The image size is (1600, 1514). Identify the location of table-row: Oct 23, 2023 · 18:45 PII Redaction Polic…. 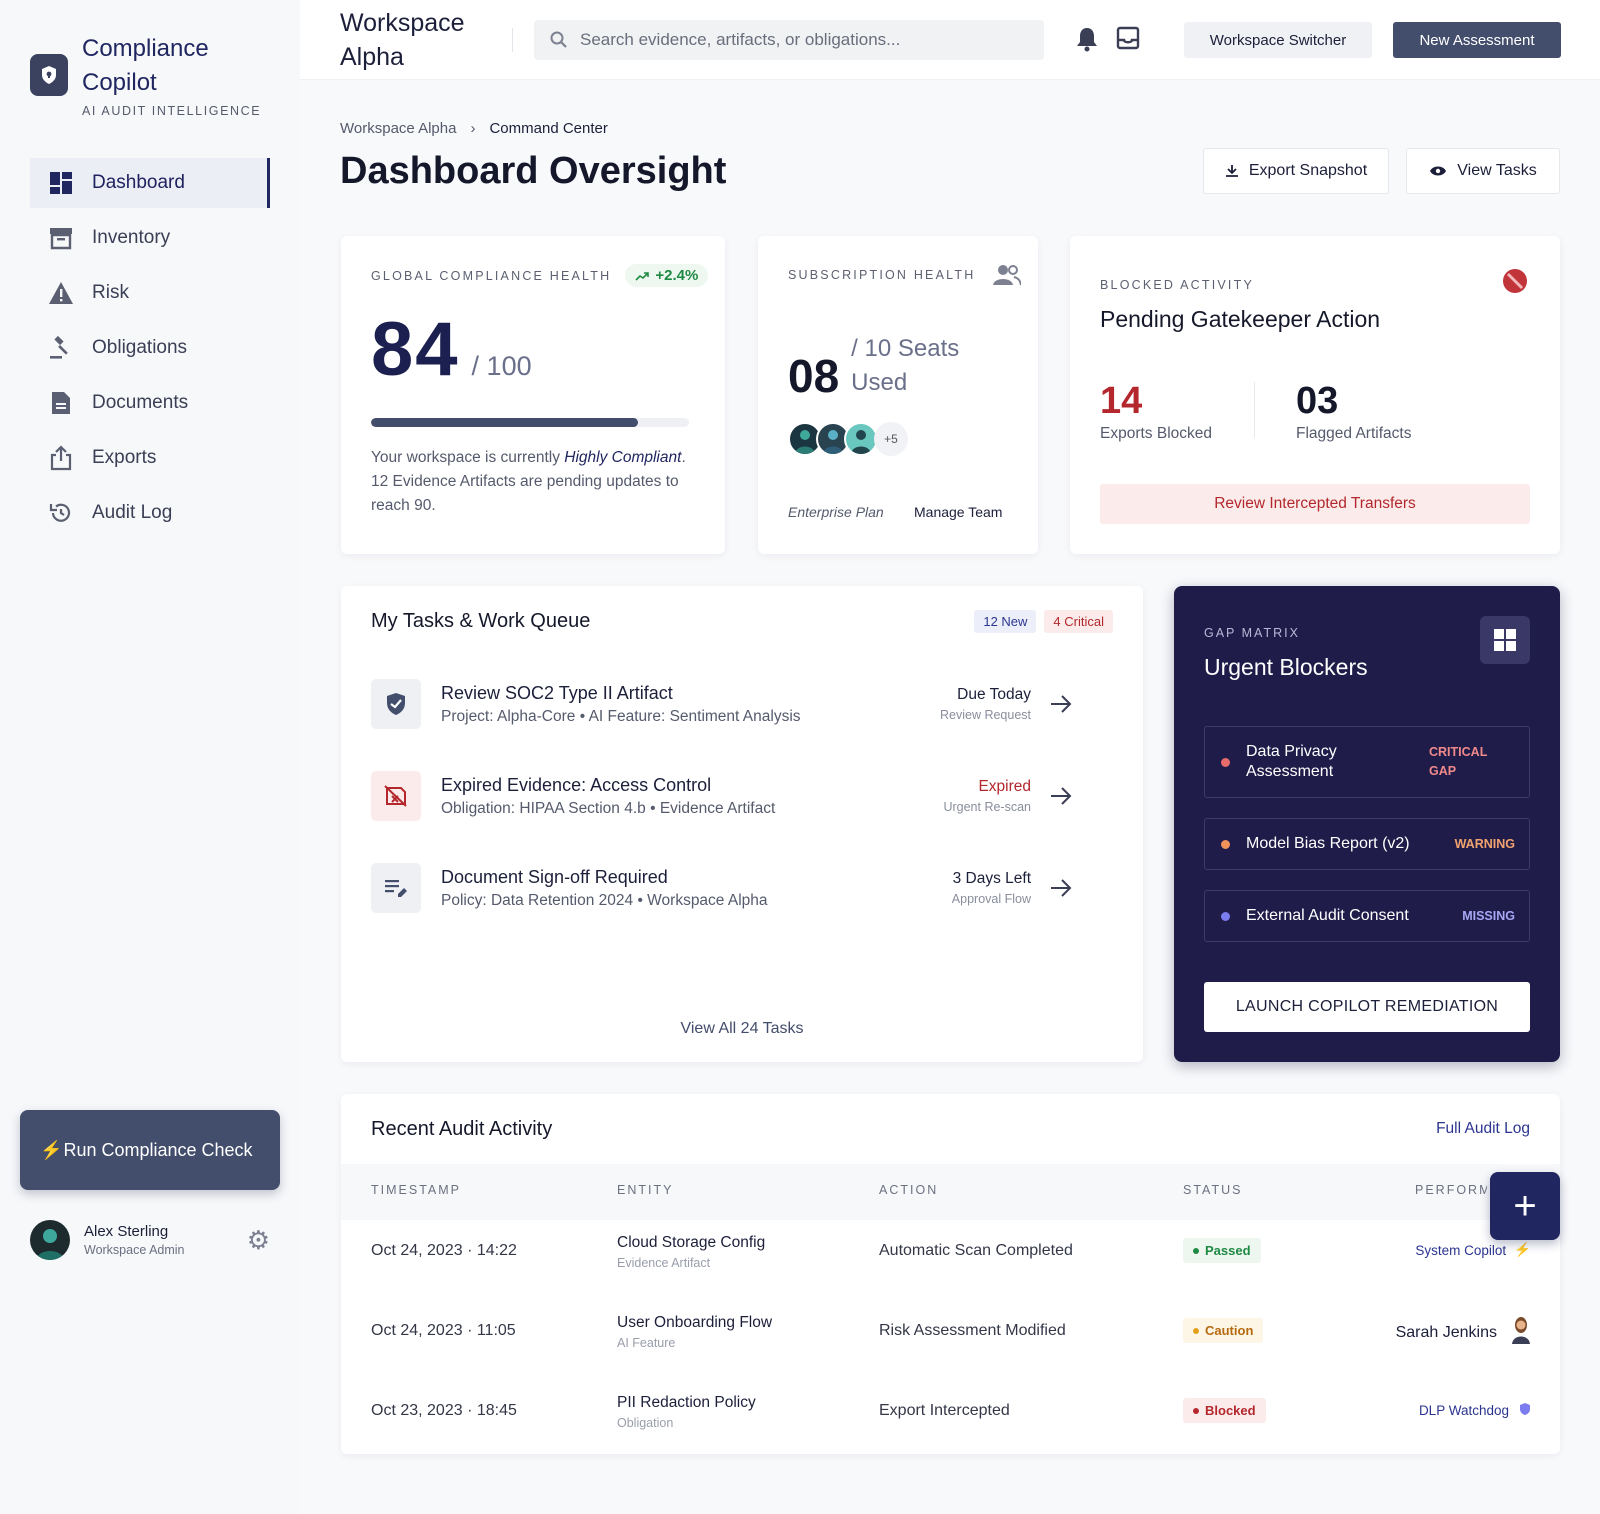
(951, 1412).